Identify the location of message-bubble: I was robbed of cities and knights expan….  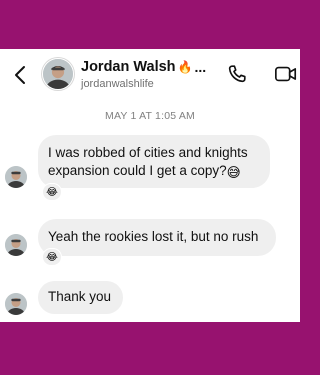
(154, 161).